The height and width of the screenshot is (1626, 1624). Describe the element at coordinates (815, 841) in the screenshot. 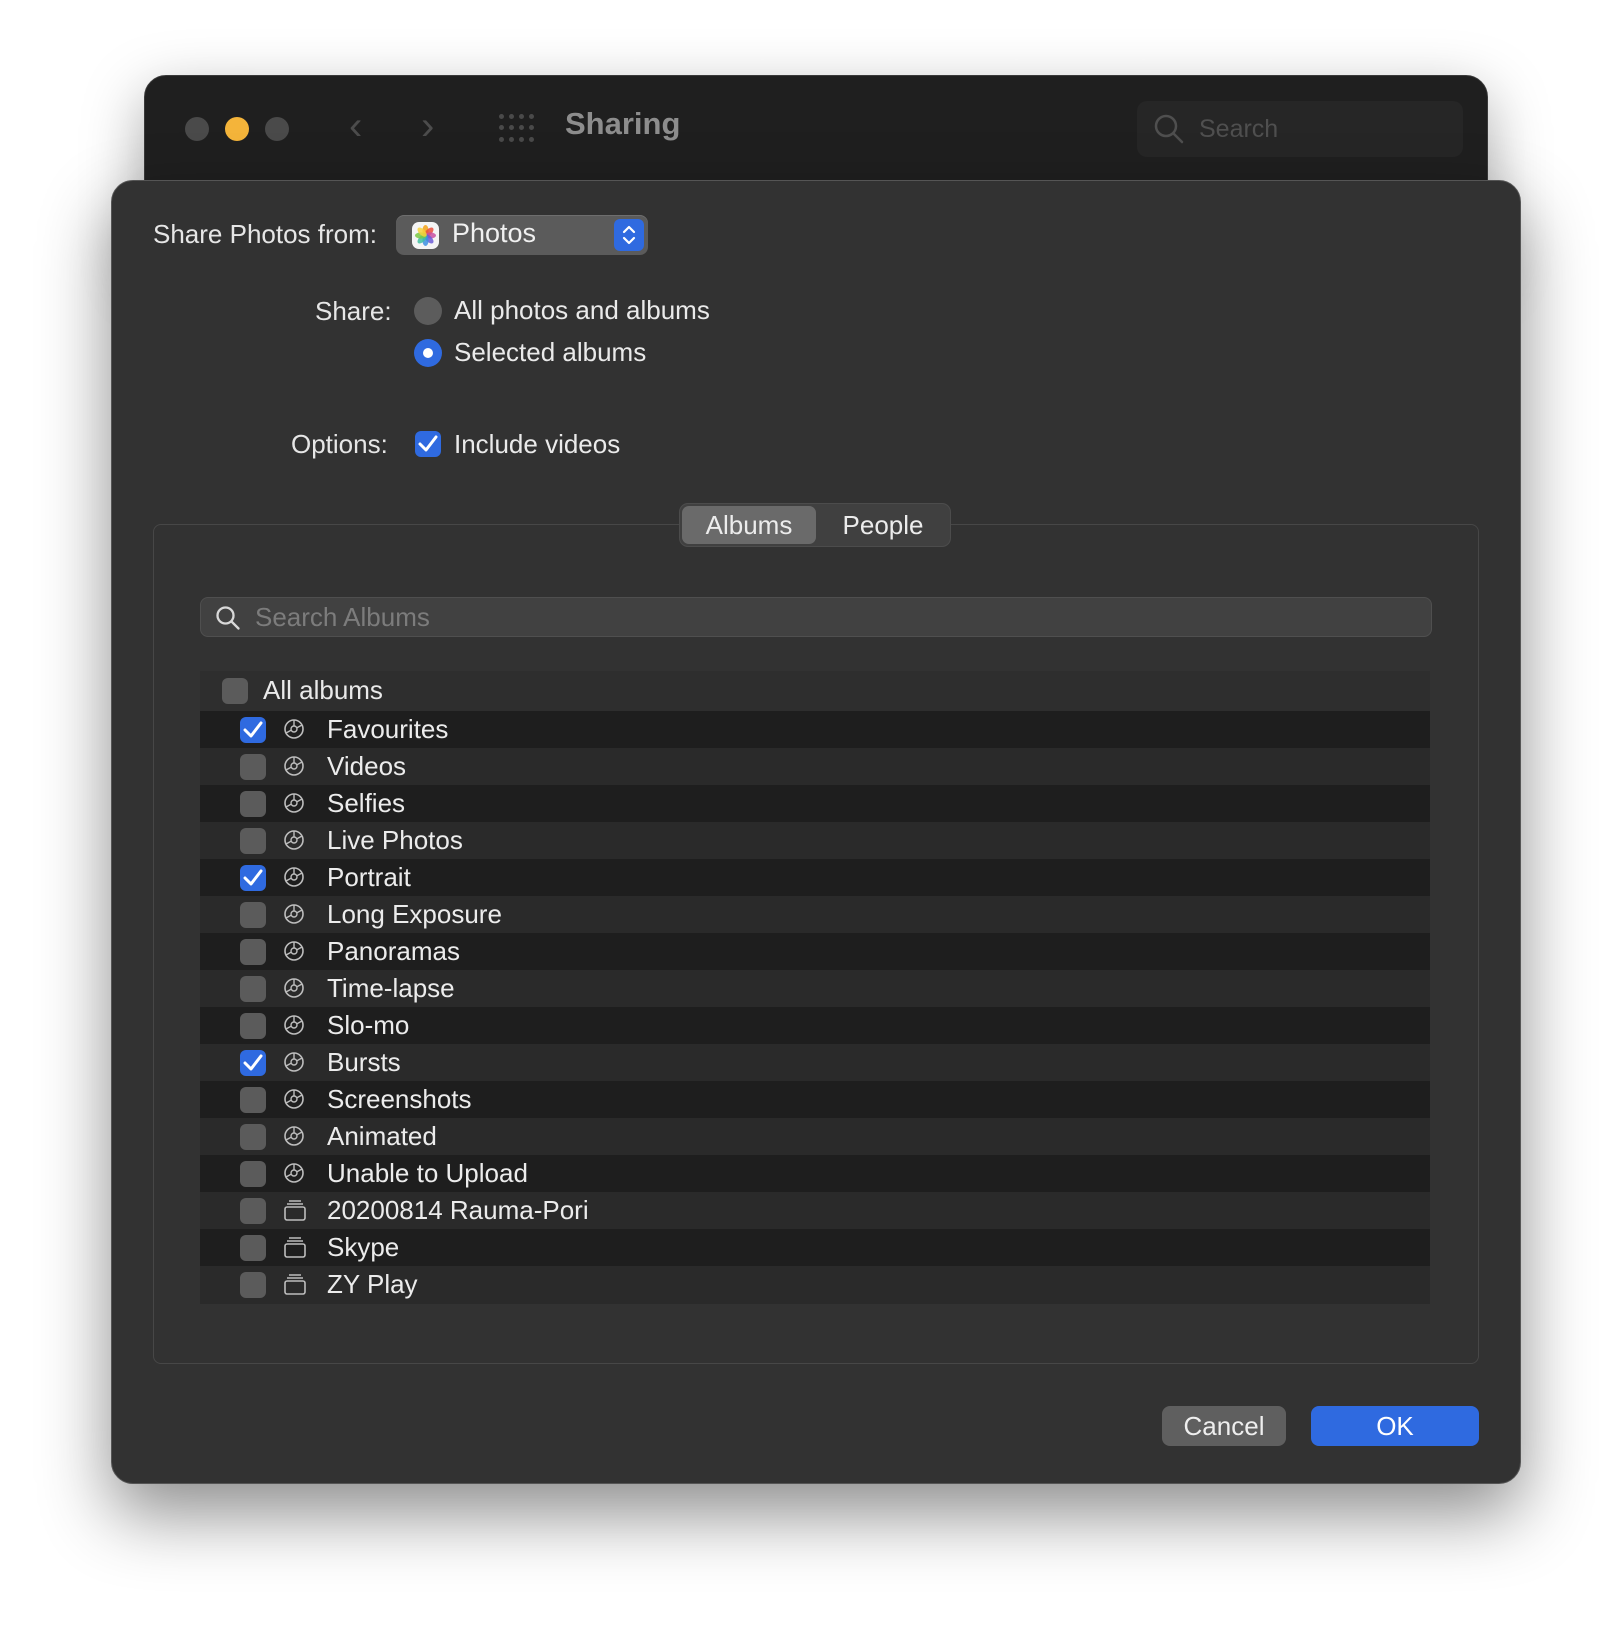

I see `album-row: Live Photos` at that location.